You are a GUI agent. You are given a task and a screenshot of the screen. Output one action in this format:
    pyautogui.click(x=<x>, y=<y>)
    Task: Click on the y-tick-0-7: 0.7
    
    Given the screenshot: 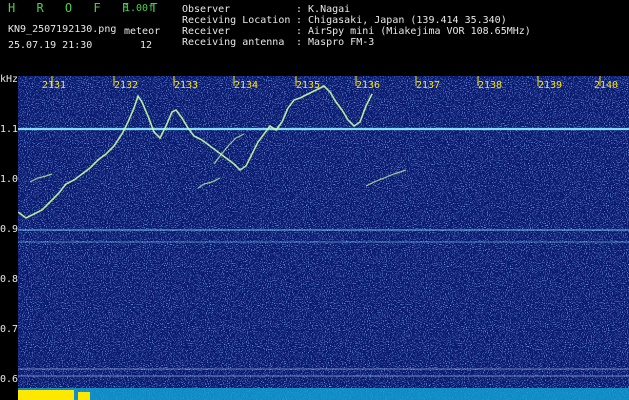 What is the action you would take?
    pyautogui.click(x=9, y=329)
    